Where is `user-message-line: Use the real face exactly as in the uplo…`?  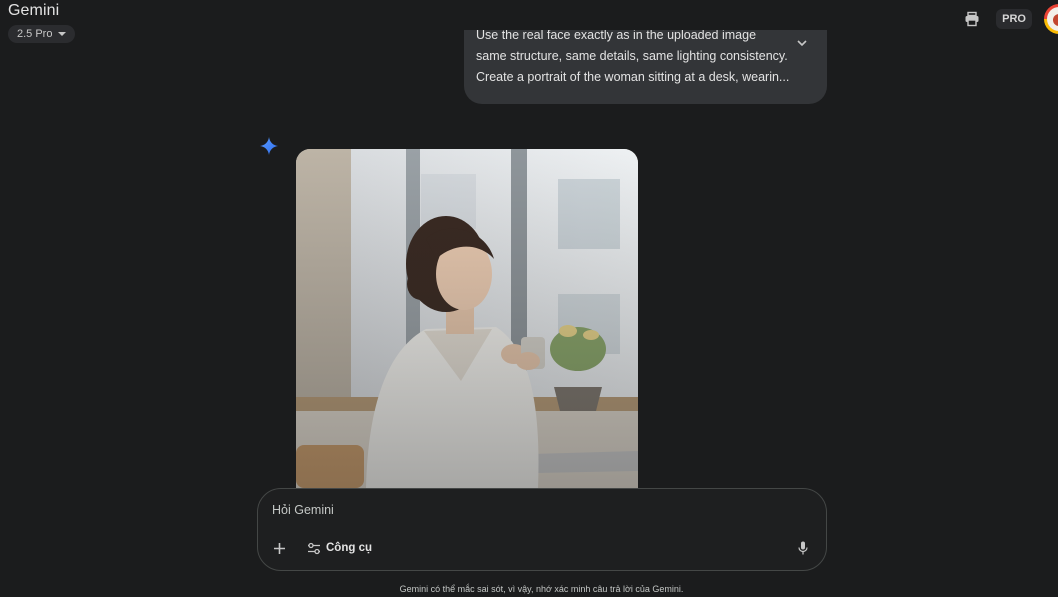 user-message-line: Use the real face exactly as in the uplo… is located at coordinates (616, 36).